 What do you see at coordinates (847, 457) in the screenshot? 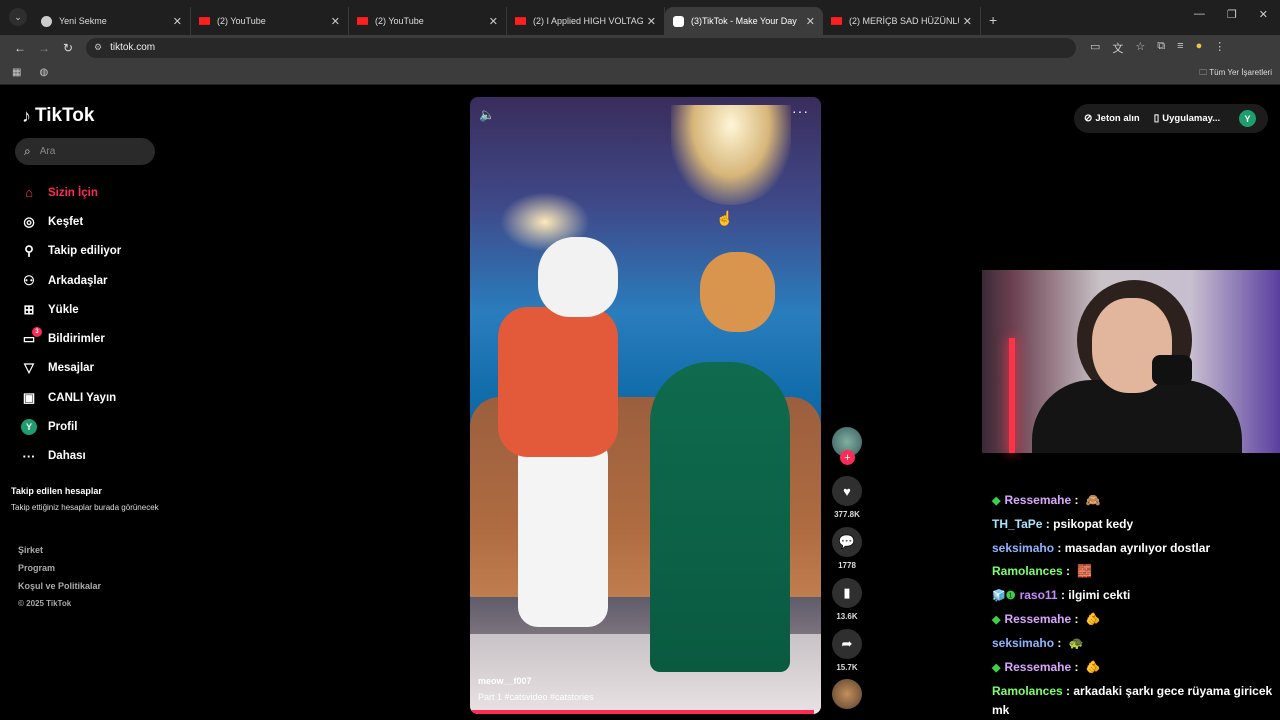
I see `follow-plus-icon: +` at bounding box center [847, 457].